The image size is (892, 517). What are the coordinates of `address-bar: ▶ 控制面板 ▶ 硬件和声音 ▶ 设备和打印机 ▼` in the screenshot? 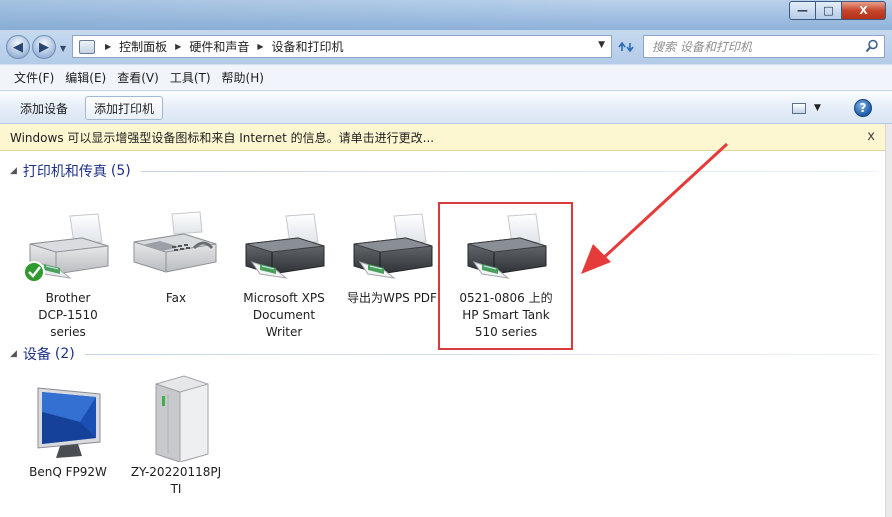 It's located at (342, 46).